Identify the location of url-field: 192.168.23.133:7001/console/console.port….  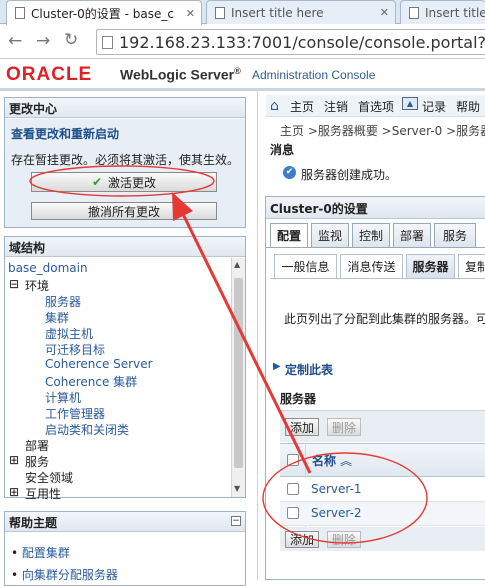
(290, 42).